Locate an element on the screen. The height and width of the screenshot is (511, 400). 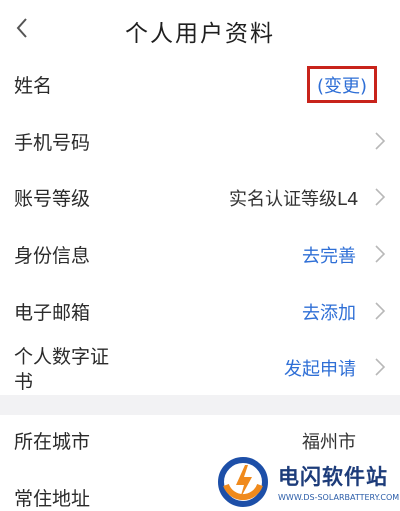
identity-action: 去完善 is located at coordinates (329, 255).